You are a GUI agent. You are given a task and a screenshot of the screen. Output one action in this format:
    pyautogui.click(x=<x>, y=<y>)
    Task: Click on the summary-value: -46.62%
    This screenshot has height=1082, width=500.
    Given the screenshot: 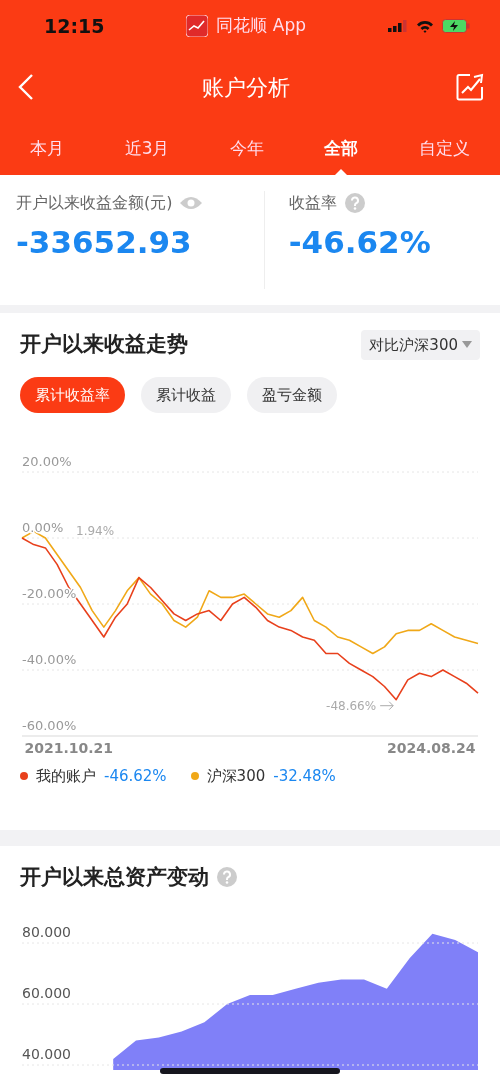 What is the action you would take?
    pyautogui.click(x=360, y=242)
    